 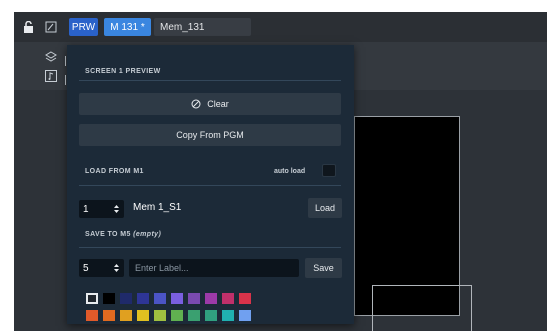 I want to click on auto-load-toggle, so click(x=329, y=170).